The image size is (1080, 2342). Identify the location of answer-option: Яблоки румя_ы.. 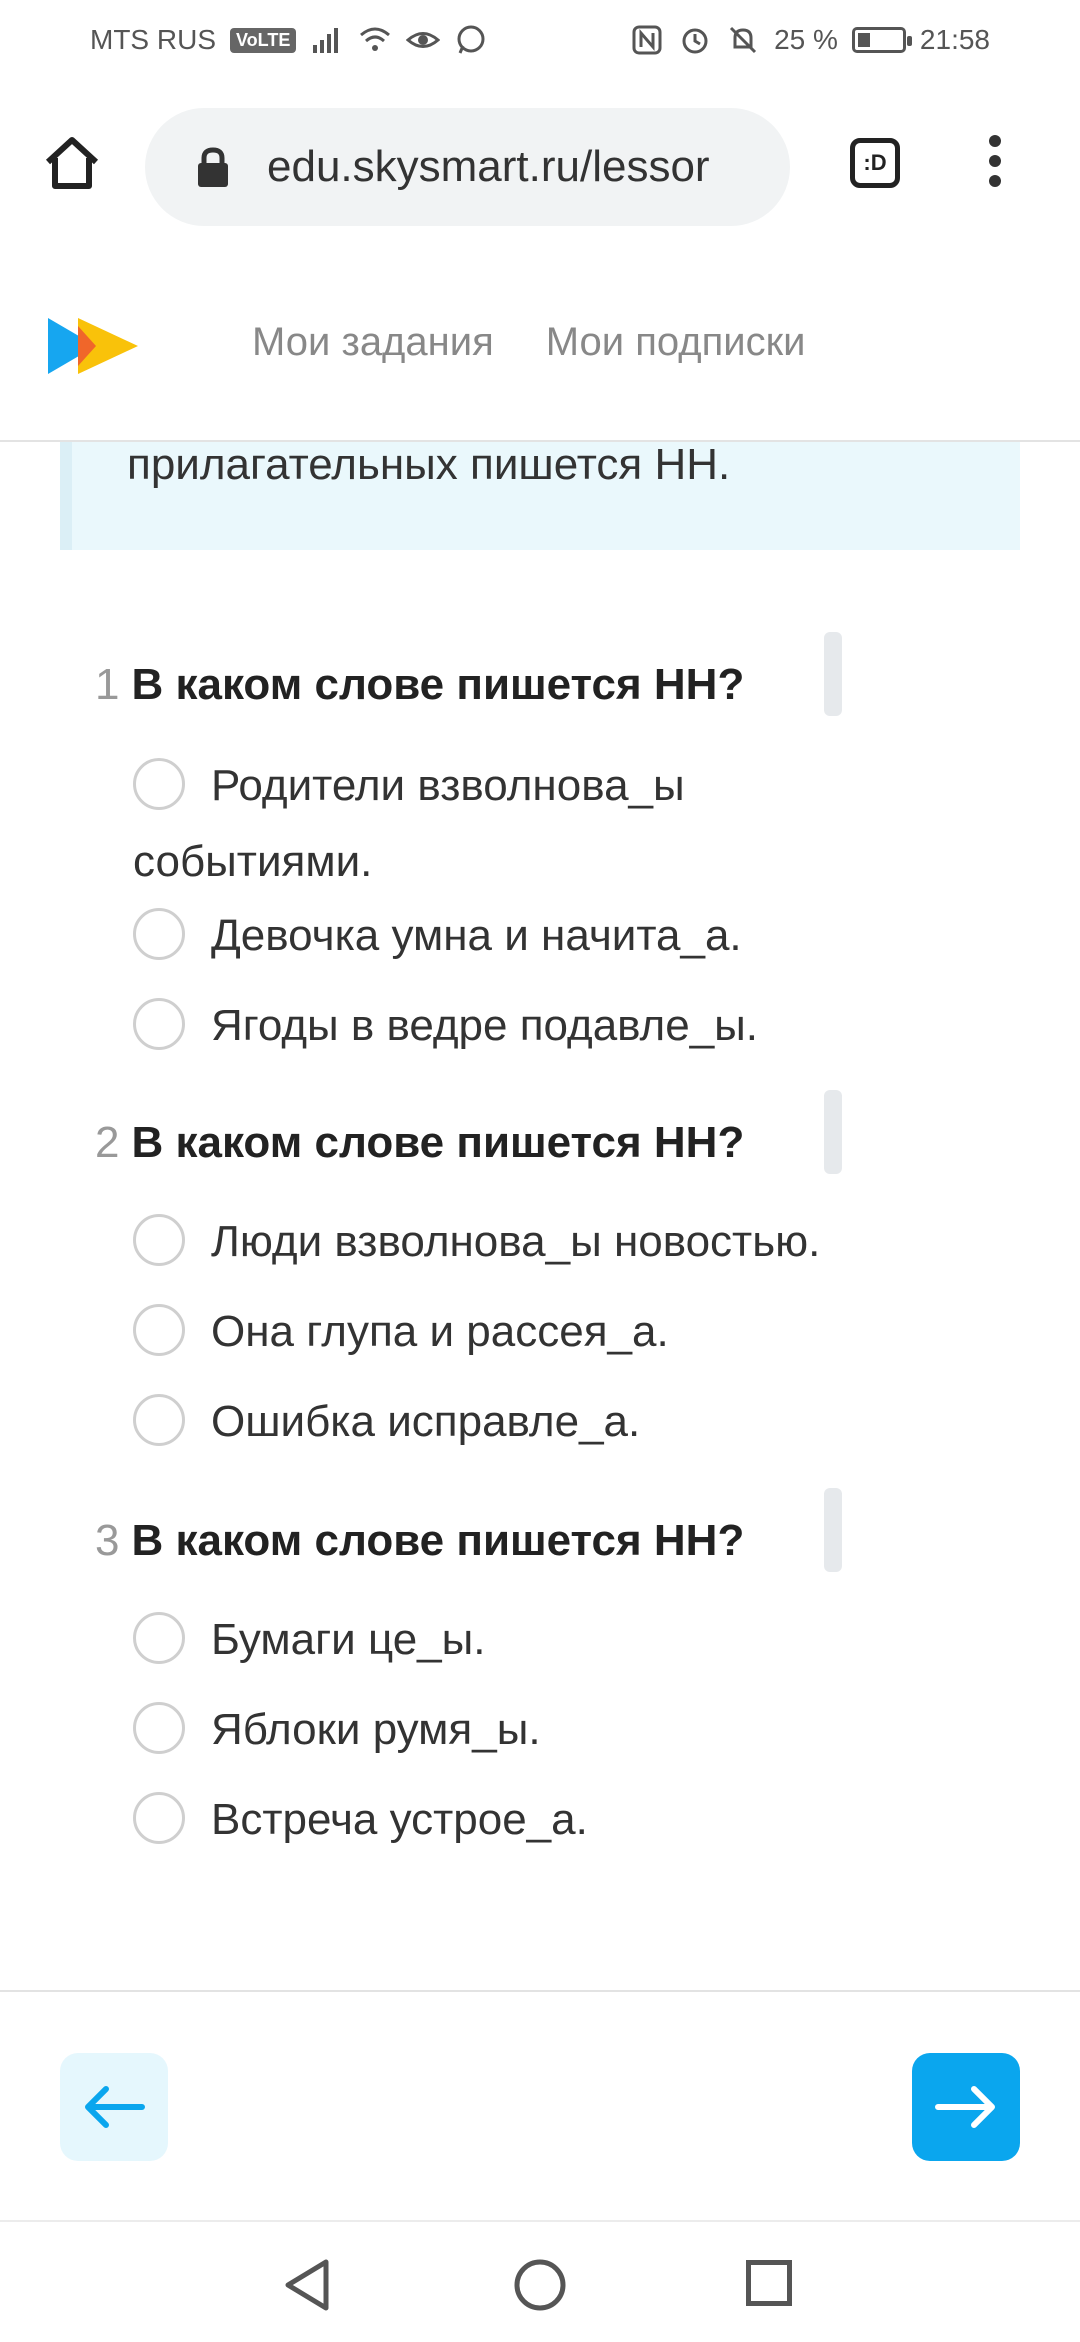
(337, 1730).